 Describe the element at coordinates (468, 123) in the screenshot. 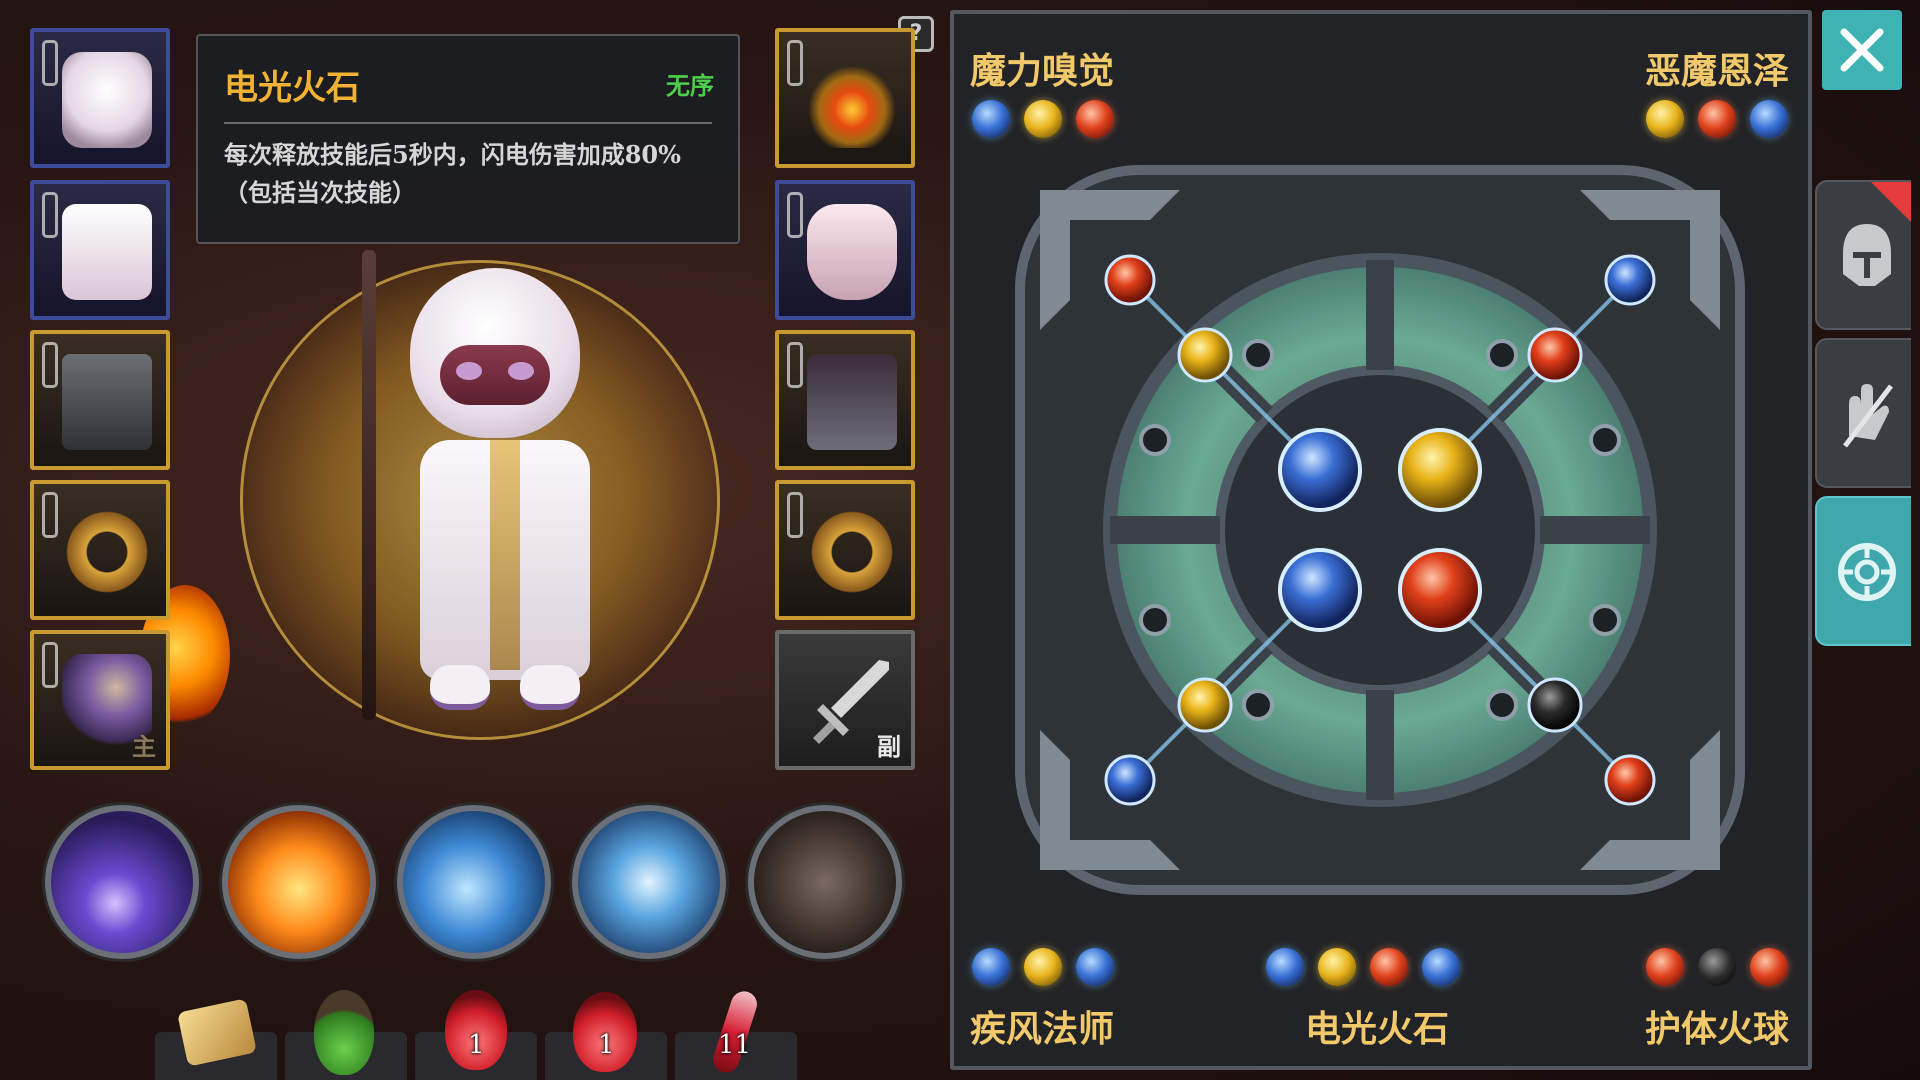

I see `tooltip-divider` at that location.